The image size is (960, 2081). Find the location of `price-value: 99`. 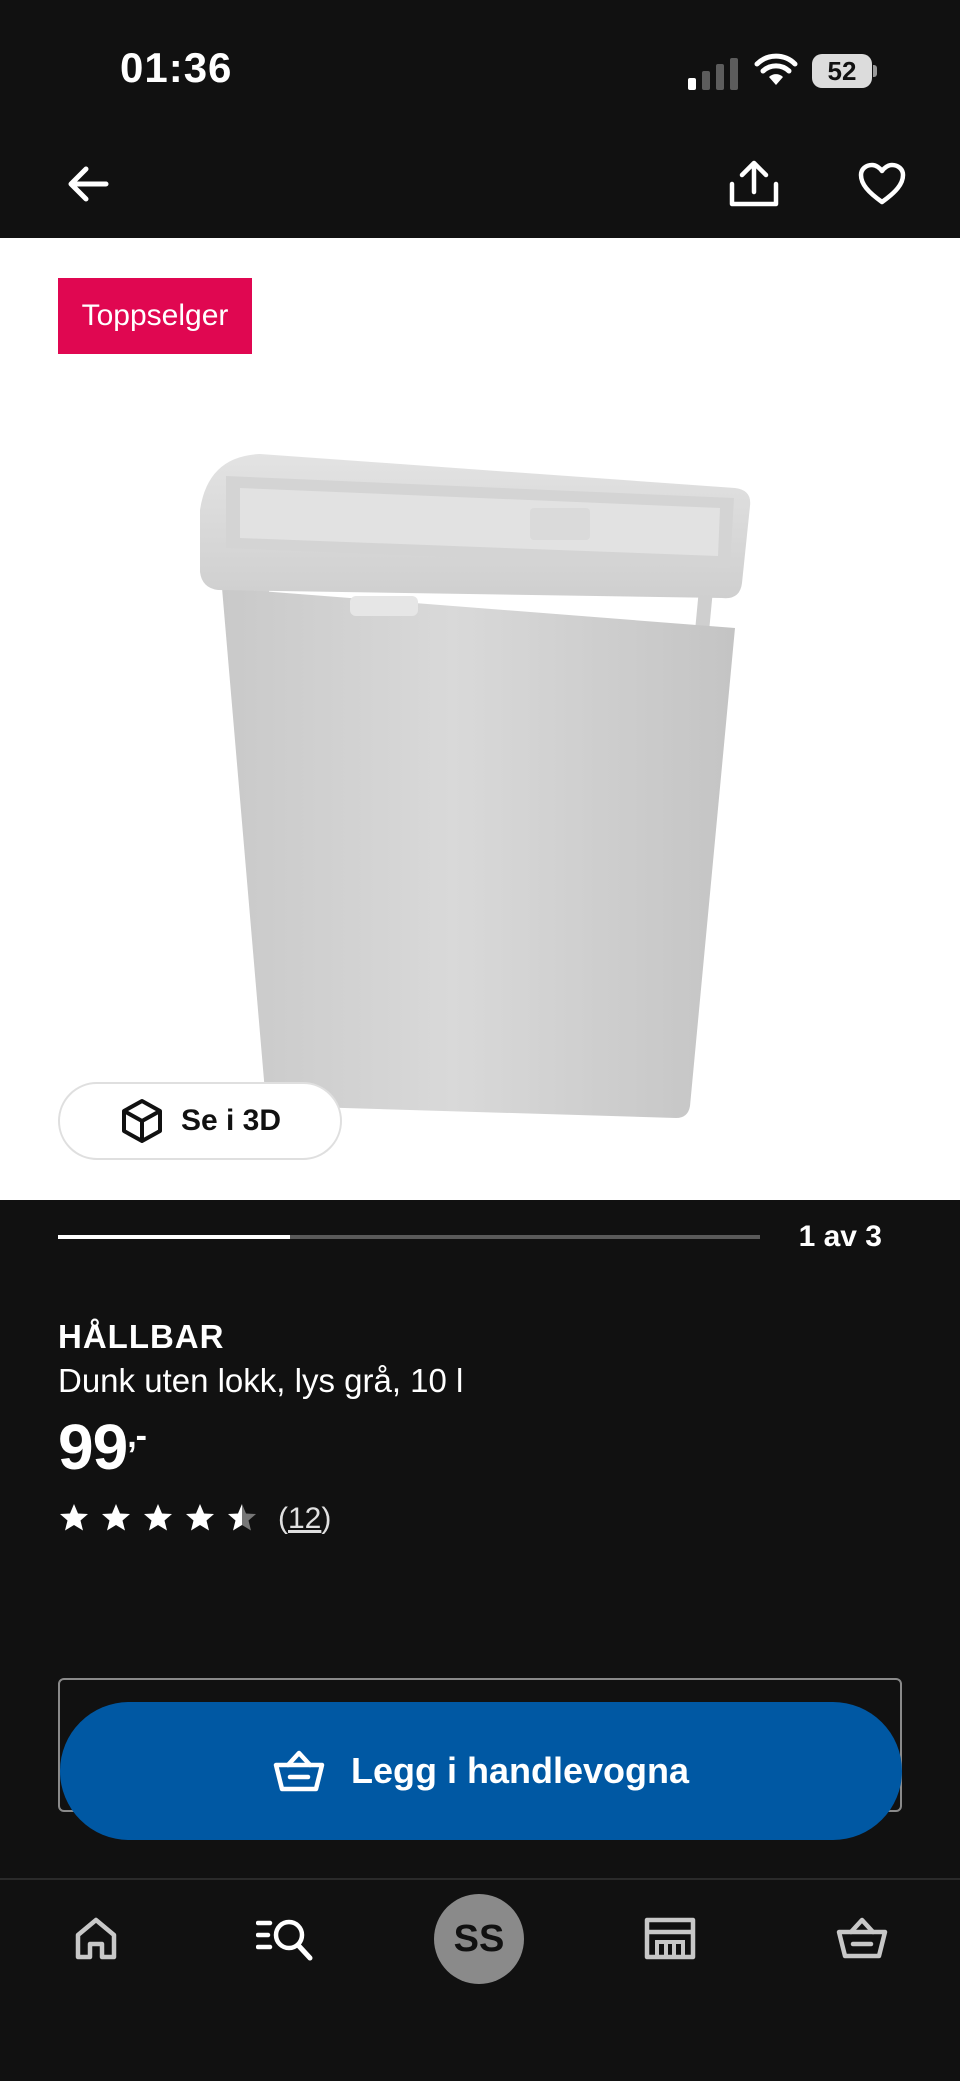

price-value: 99 is located at coordinates (93, 1447).